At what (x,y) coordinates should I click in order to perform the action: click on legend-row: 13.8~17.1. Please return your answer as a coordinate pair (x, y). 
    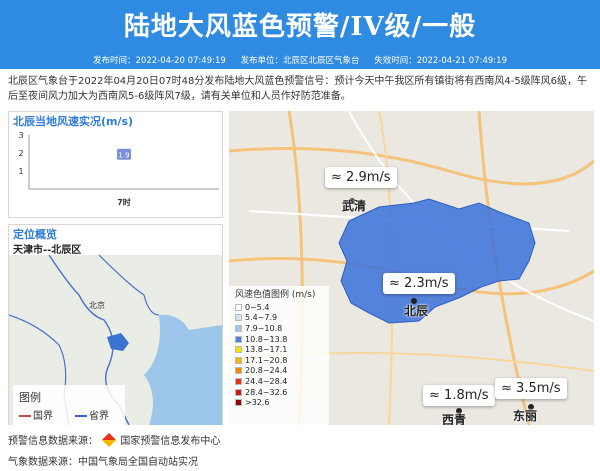
    Looking at the image, I should click on (279, 349).